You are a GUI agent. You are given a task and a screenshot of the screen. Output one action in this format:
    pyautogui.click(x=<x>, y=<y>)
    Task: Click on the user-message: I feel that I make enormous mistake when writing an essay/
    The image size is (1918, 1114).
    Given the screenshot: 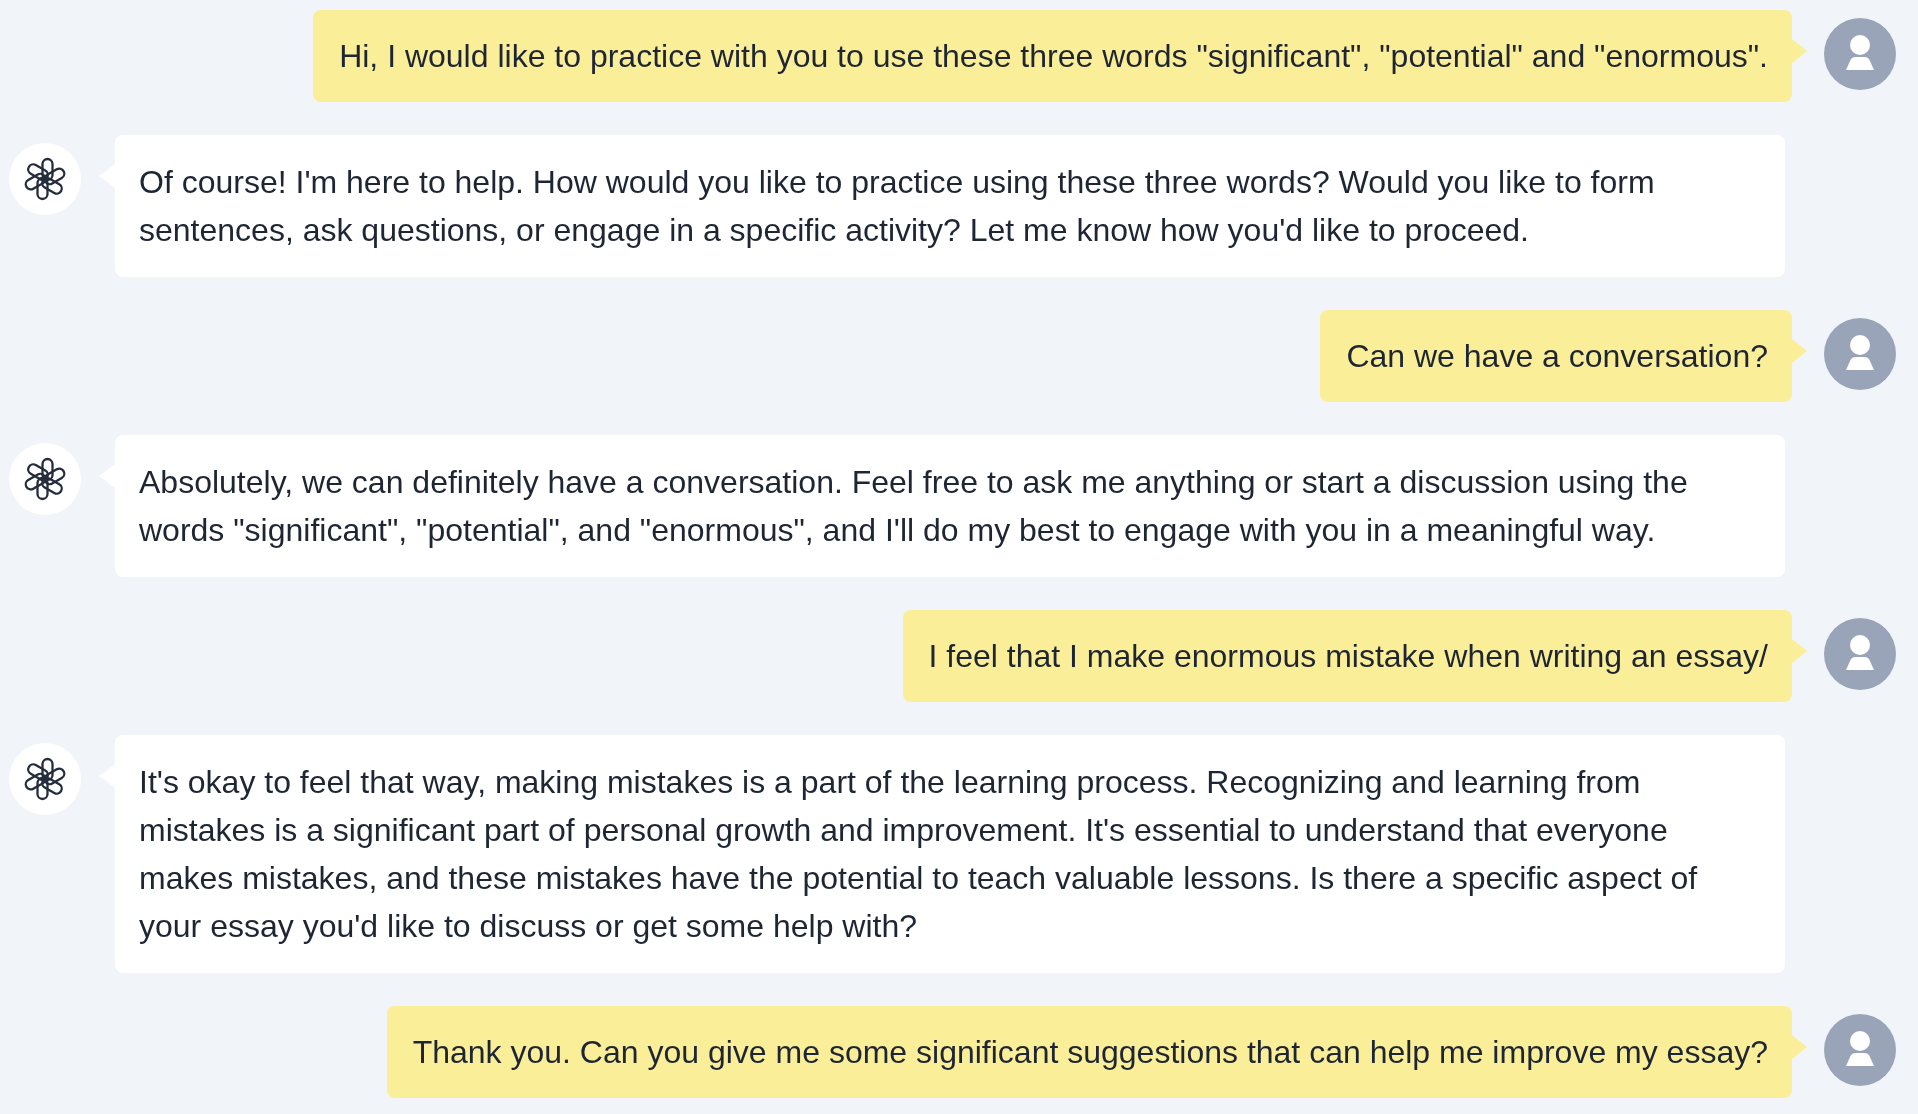 What is the action you would take?
    pyautogui.click(x=1347, y=656)
    